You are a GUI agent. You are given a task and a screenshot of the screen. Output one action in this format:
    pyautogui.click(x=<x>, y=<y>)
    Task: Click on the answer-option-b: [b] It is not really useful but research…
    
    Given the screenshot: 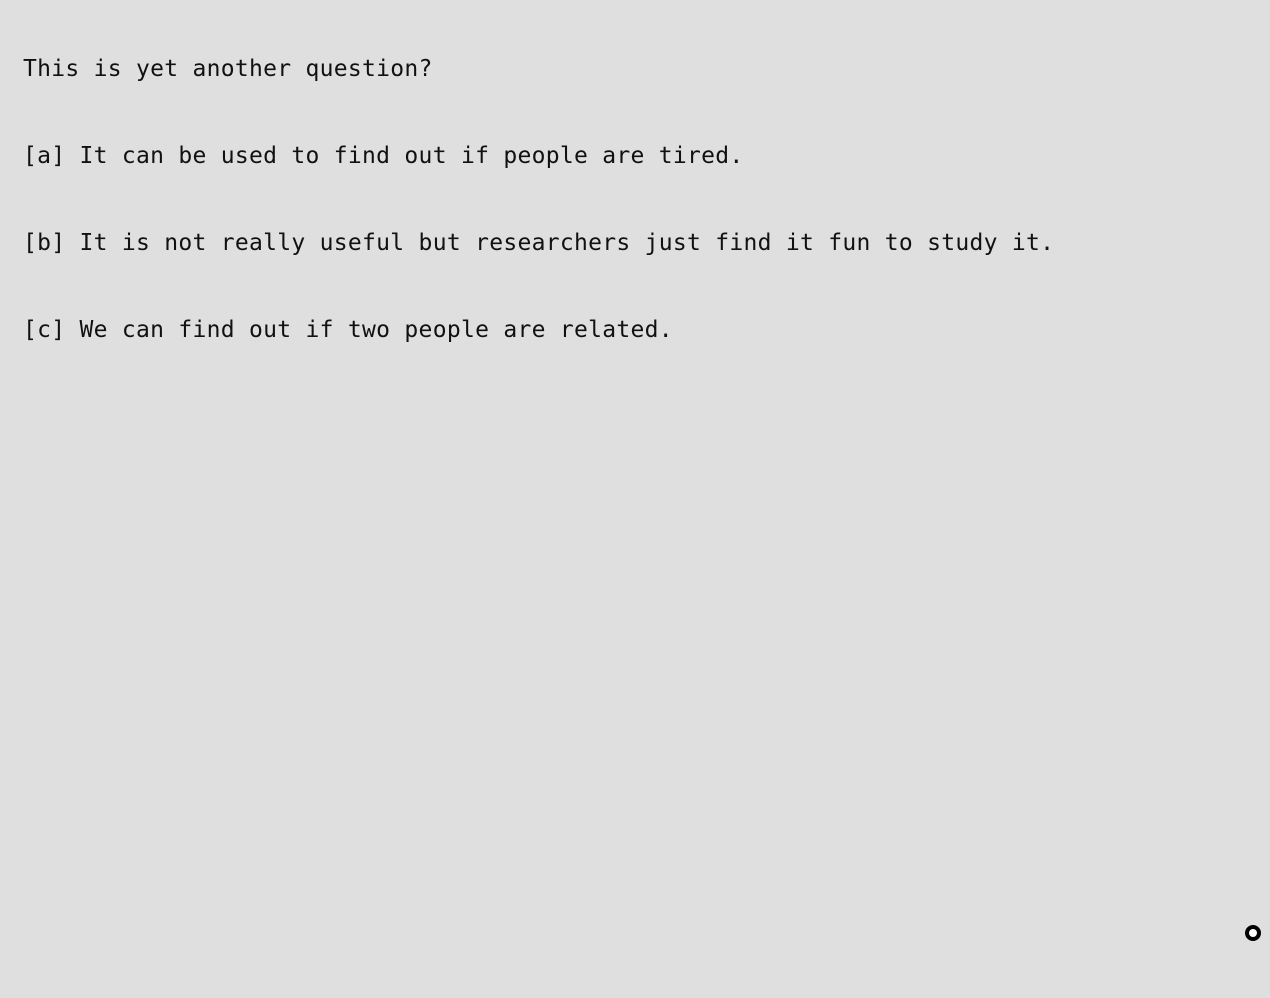 What is the action you would take?
    pyautogui.click(x=538, y=243)
    